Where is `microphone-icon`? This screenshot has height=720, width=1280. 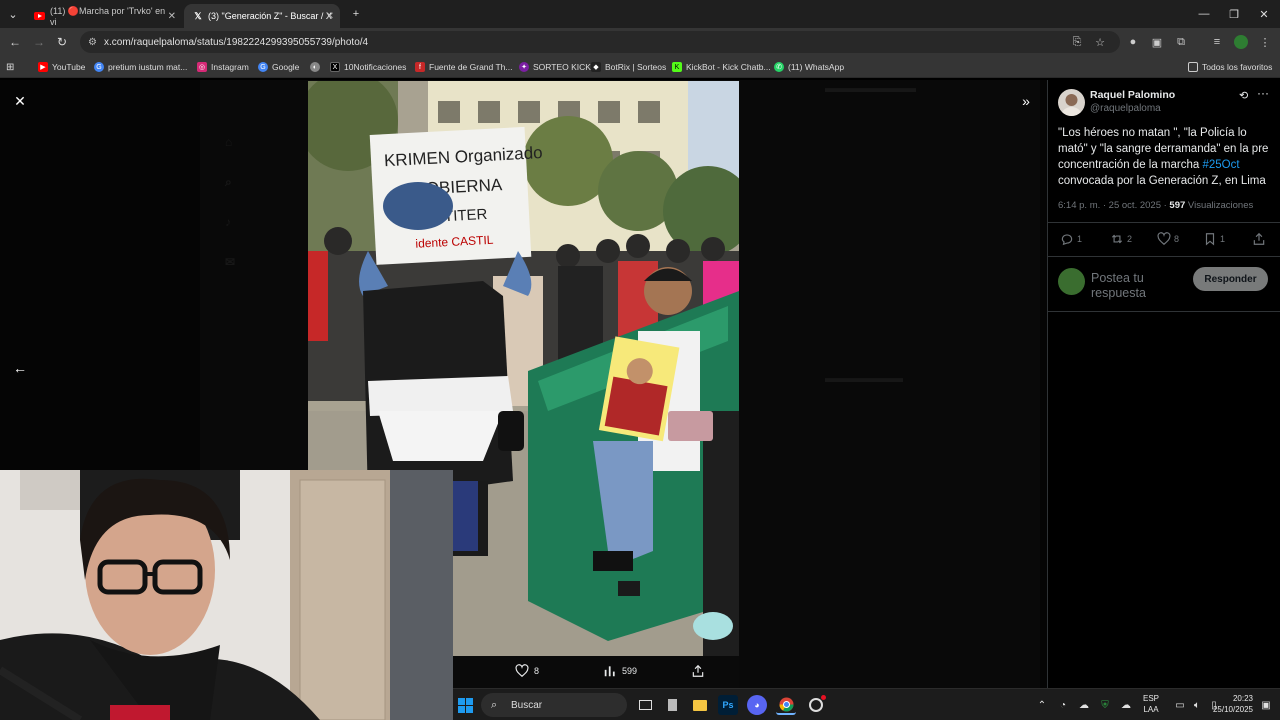
microphone-icon is located at coordinates (1128, 705).